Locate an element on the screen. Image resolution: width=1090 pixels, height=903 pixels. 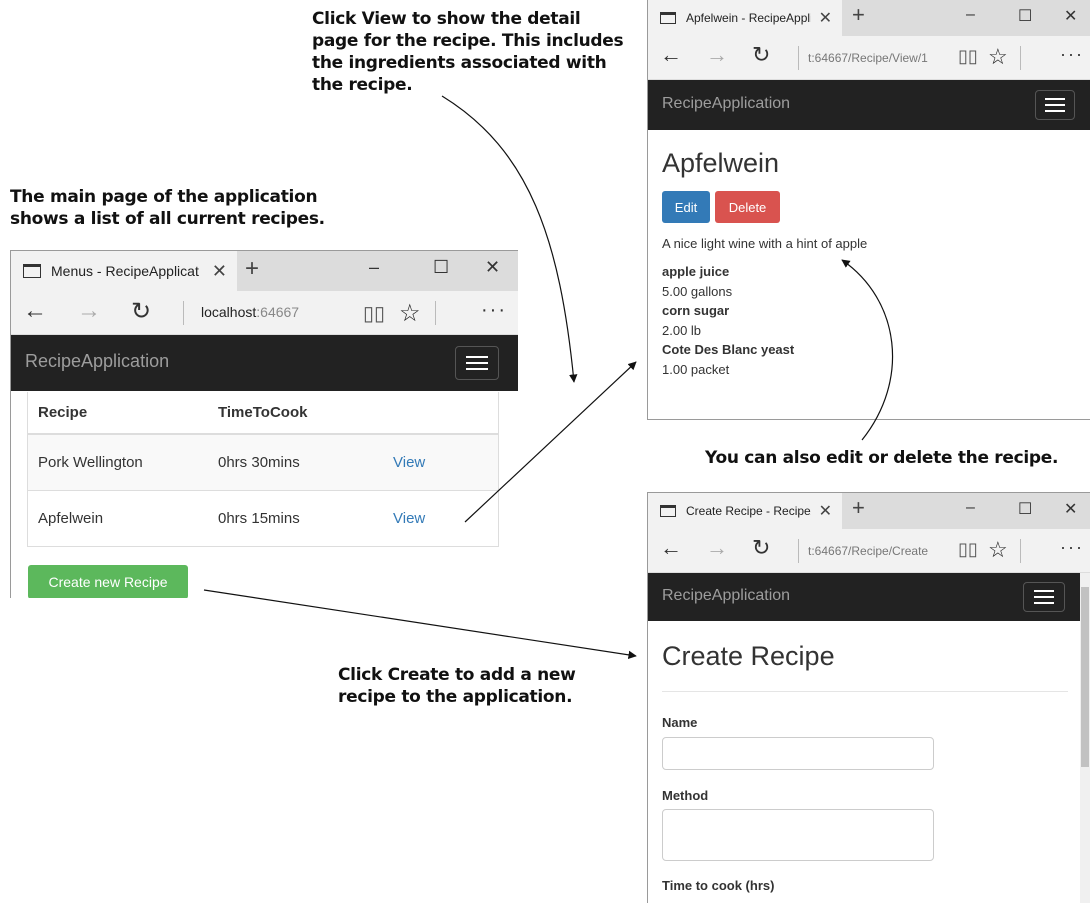
url-field: t:64667/Recipe/Create is located at coordinates (868, 551).